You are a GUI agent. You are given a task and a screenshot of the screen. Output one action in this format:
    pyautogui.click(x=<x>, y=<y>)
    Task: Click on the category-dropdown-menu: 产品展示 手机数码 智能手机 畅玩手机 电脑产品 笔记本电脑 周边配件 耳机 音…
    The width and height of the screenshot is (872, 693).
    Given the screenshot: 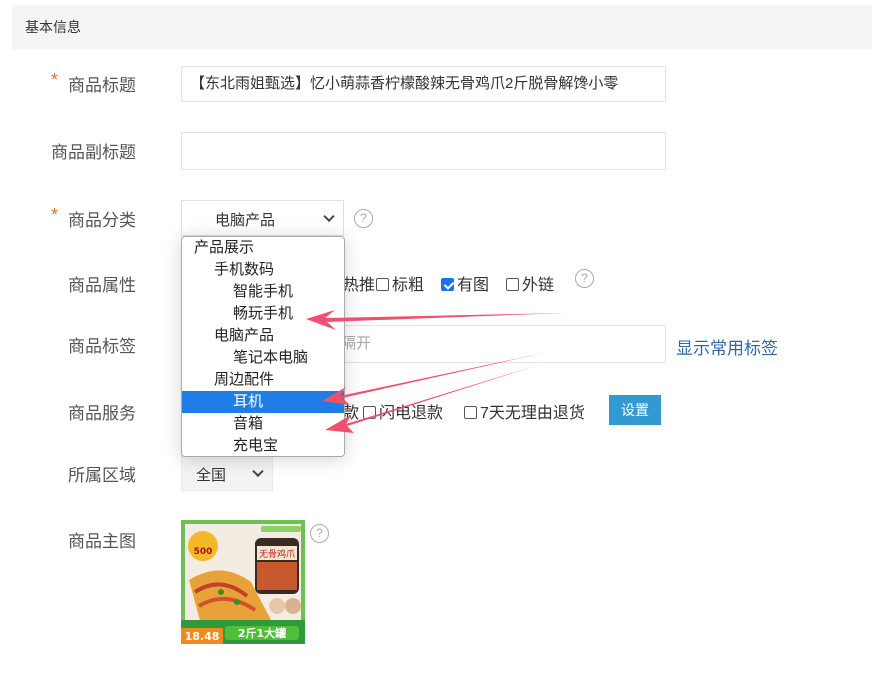 What is the action you would take?
    pyautogui.click(x=263, y=346)
    